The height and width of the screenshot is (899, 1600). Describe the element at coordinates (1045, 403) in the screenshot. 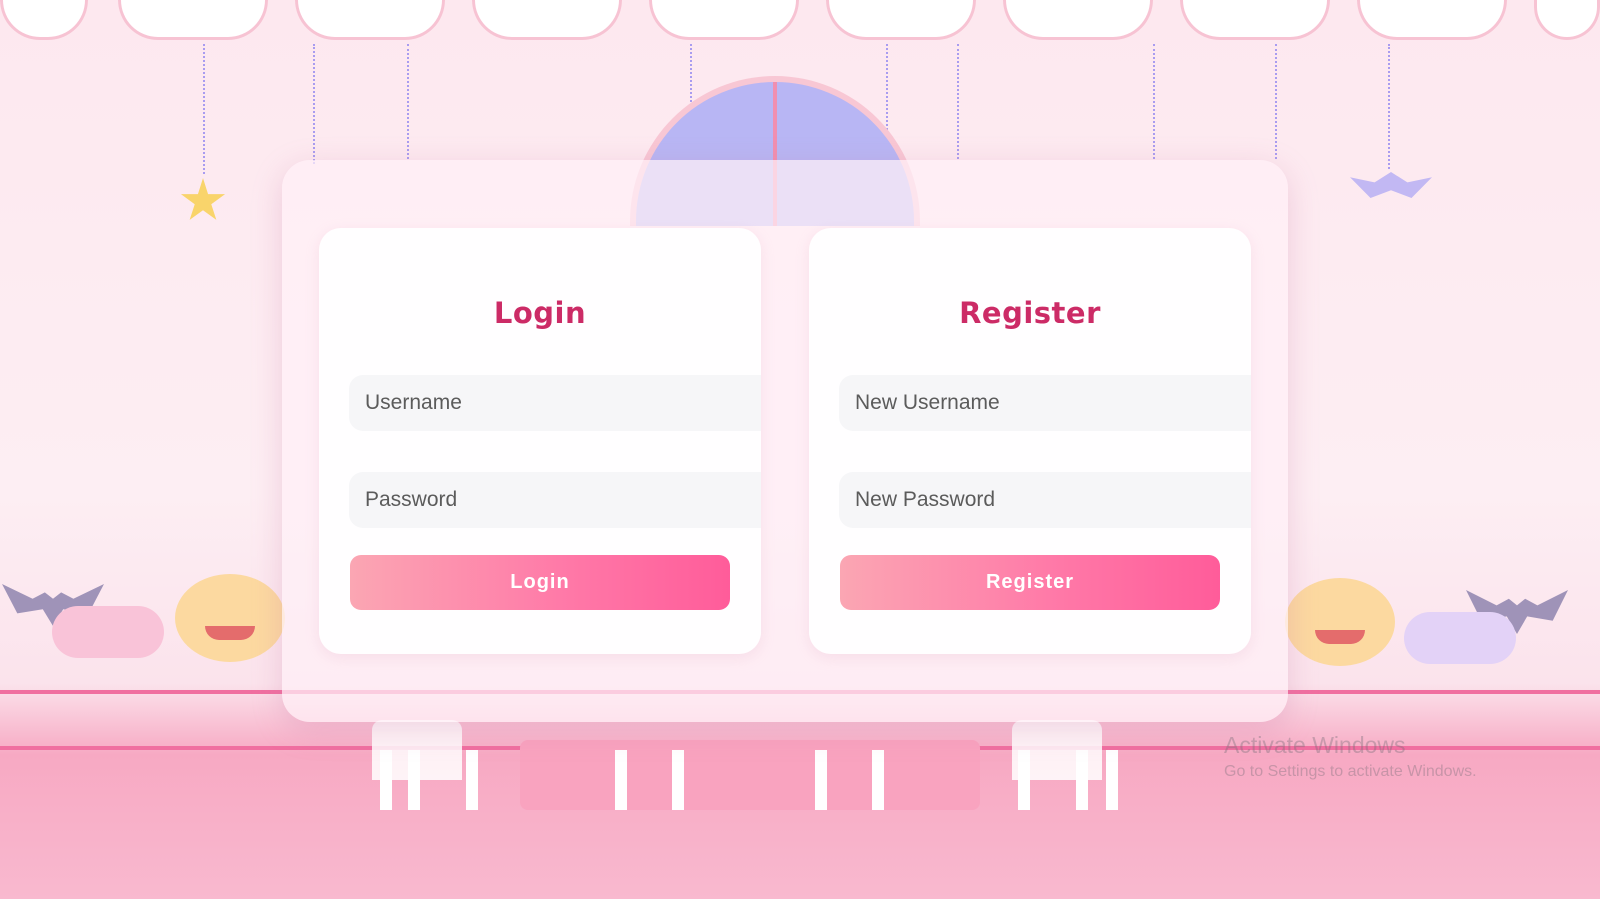

I see `new-username-input` at that location.